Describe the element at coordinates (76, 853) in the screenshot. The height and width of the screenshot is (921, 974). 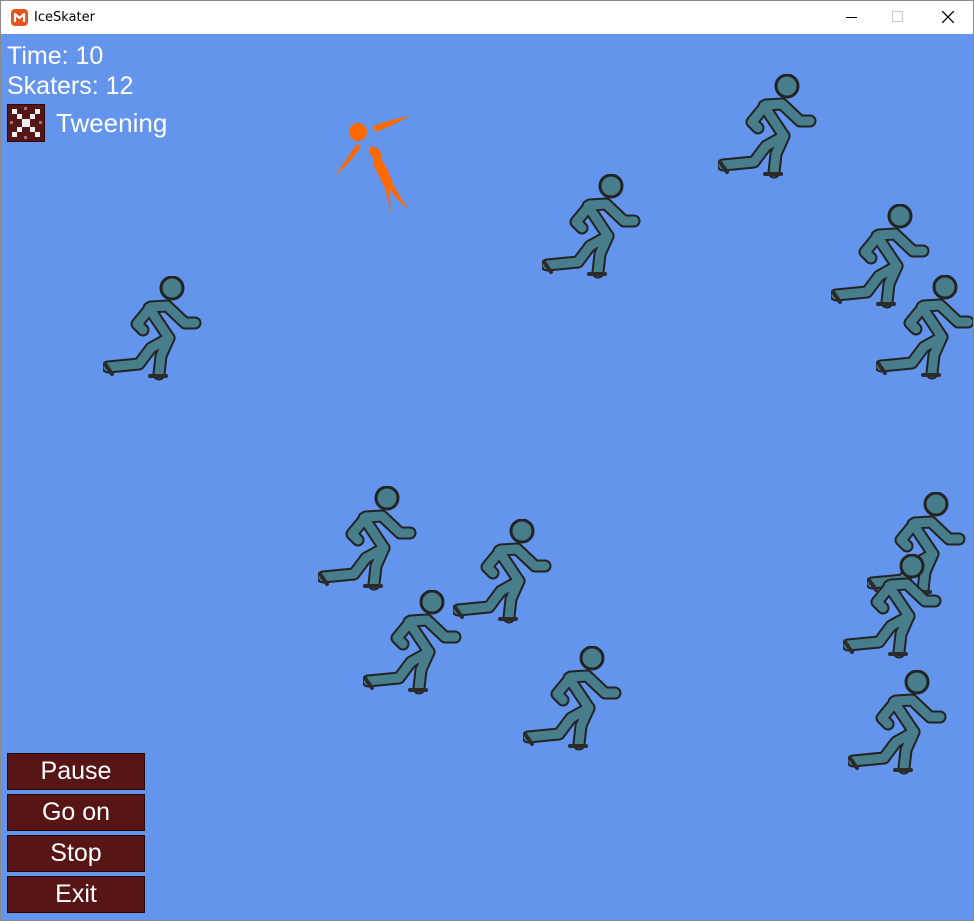
I see `stop-button: Stop` at that location.